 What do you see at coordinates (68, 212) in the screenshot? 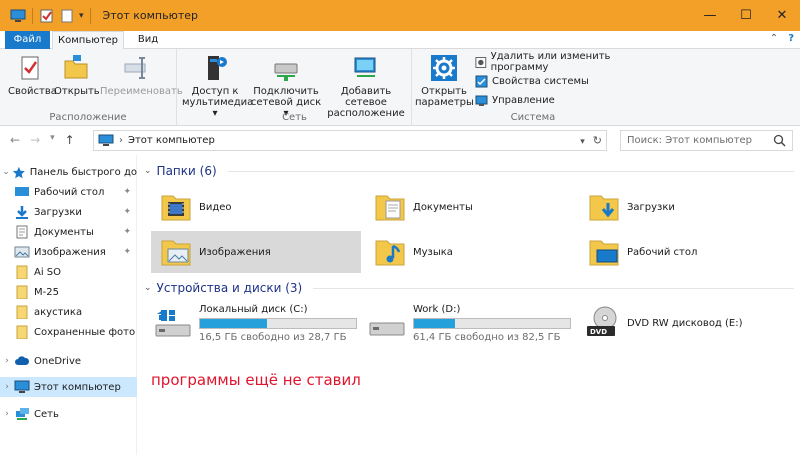
I see `nav-item-downloads: Загрузки ✦` at bounding box center [68, 212].